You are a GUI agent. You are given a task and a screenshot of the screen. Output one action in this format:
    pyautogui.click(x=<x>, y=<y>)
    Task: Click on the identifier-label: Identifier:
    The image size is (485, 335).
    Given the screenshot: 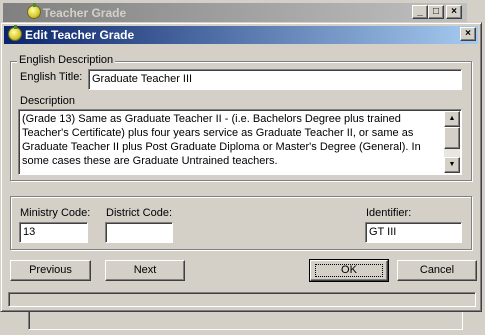 What is the action you would take?
    pyautogui.click(x=389, y=213)
    